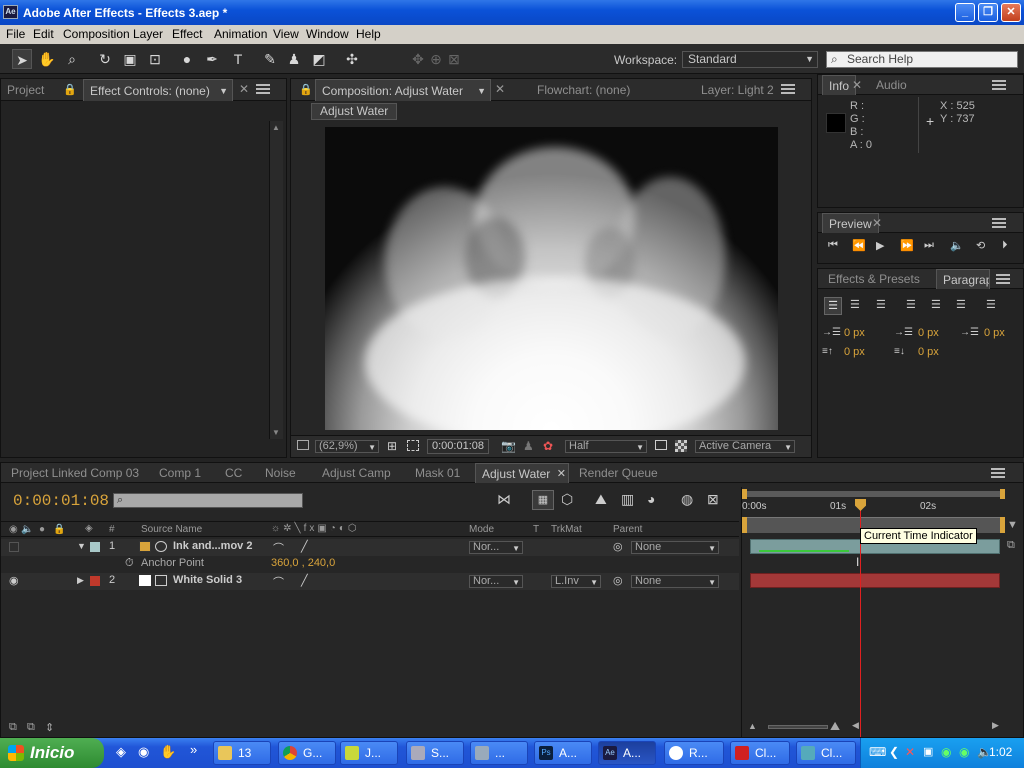 The image size is (1024, 768). Describe the element at coordinates (910, 752) in the screenshot. I see `tray-app-icon: ✕` at that location.